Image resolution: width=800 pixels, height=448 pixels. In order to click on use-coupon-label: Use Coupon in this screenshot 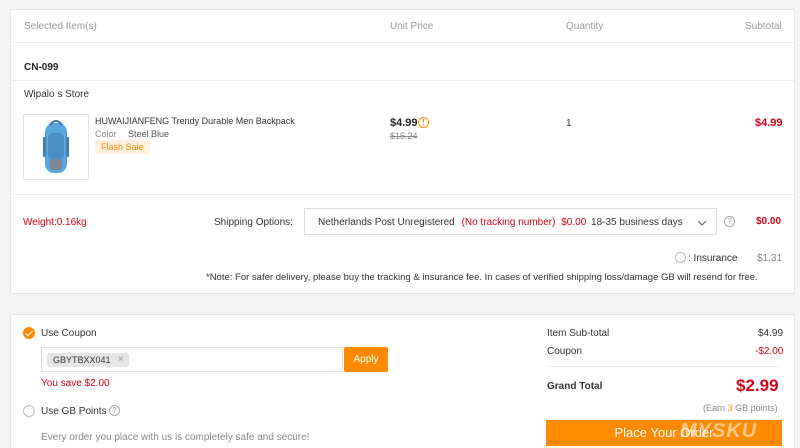, I will do `click(69, 333)`.